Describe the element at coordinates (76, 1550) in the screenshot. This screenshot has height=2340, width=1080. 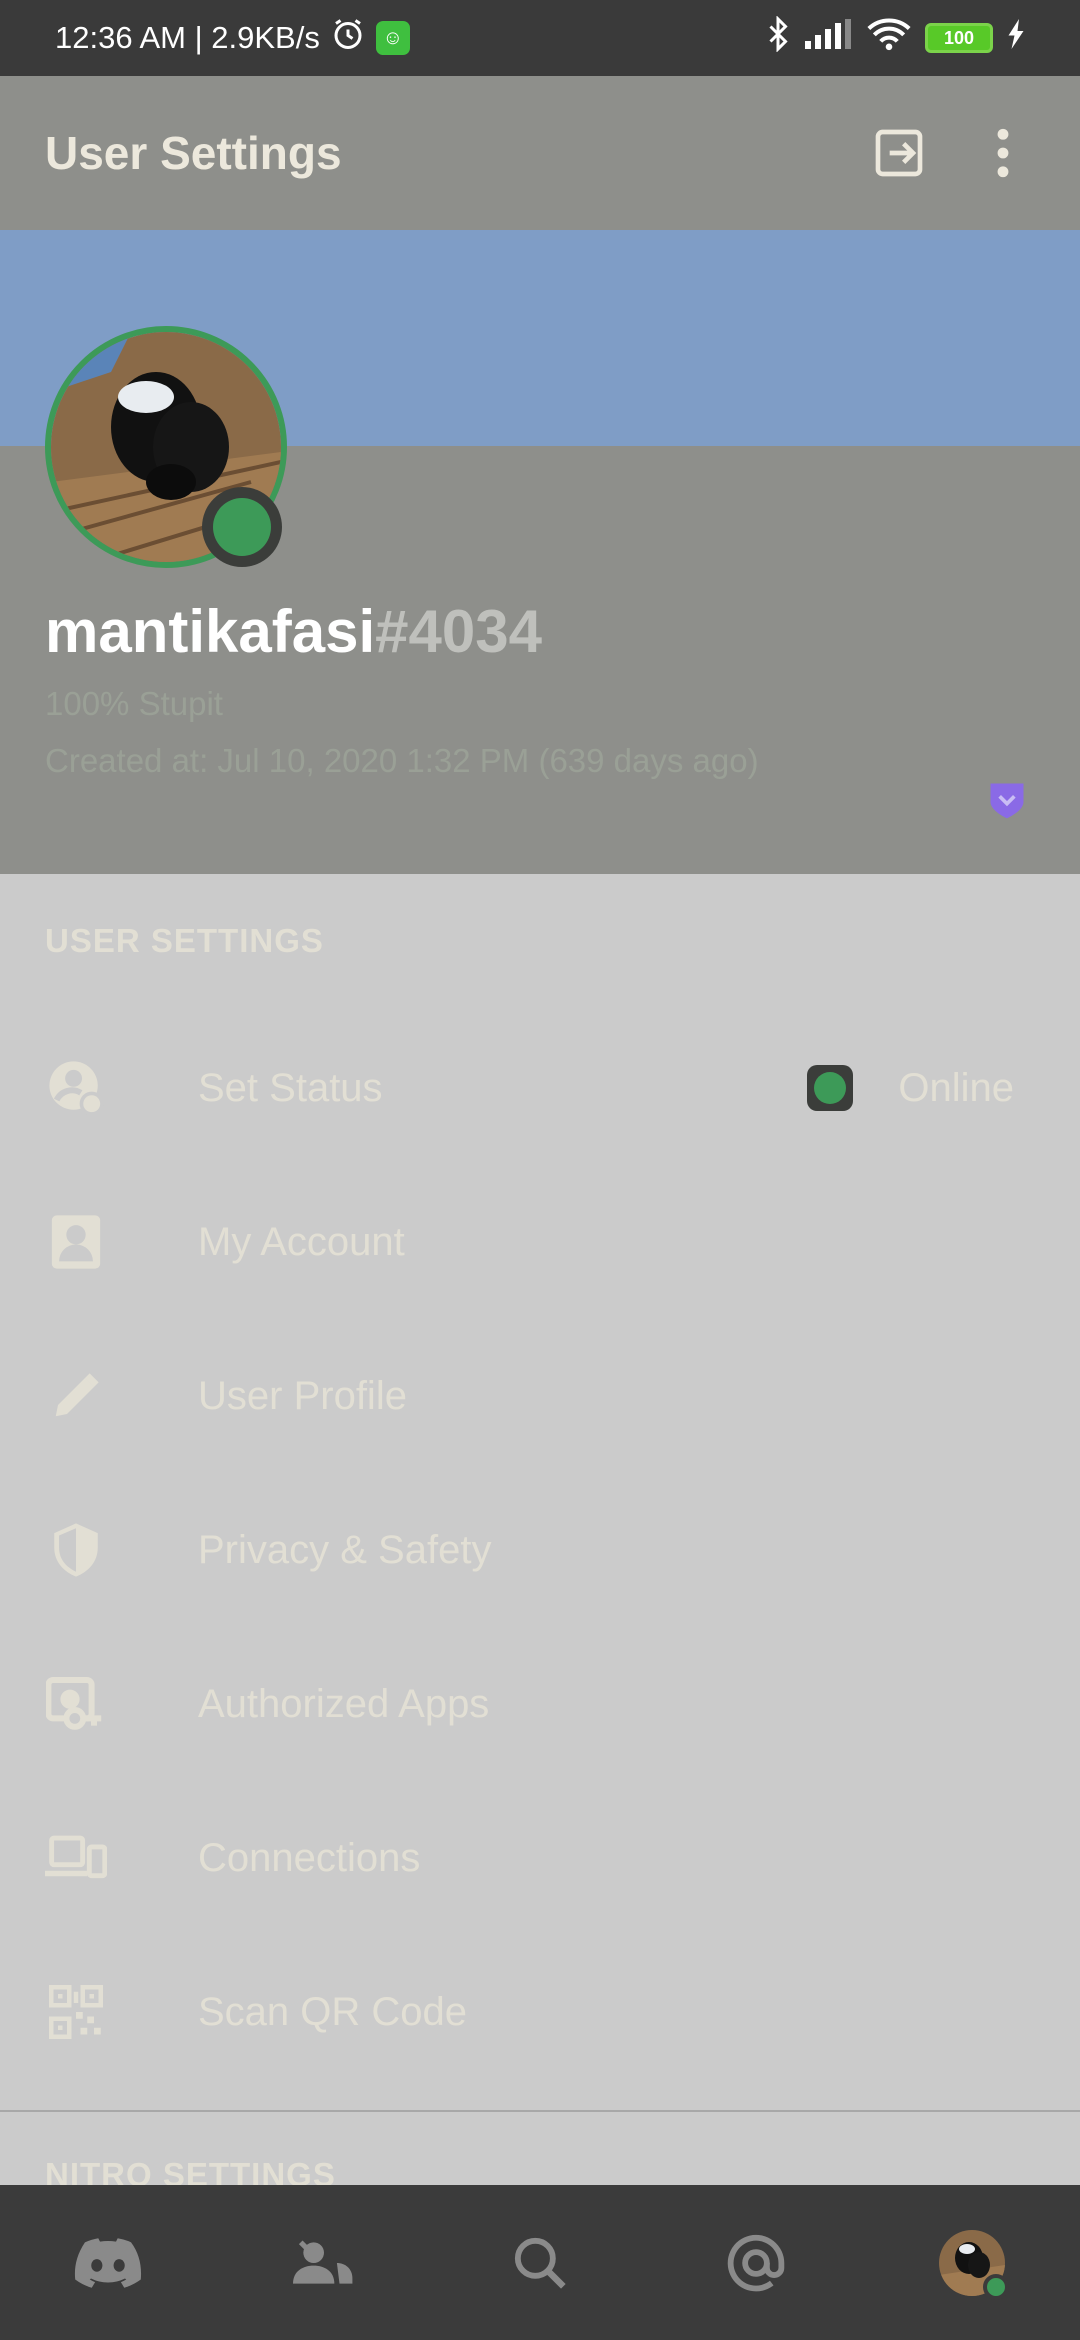
I see `shield-icon` at that location.